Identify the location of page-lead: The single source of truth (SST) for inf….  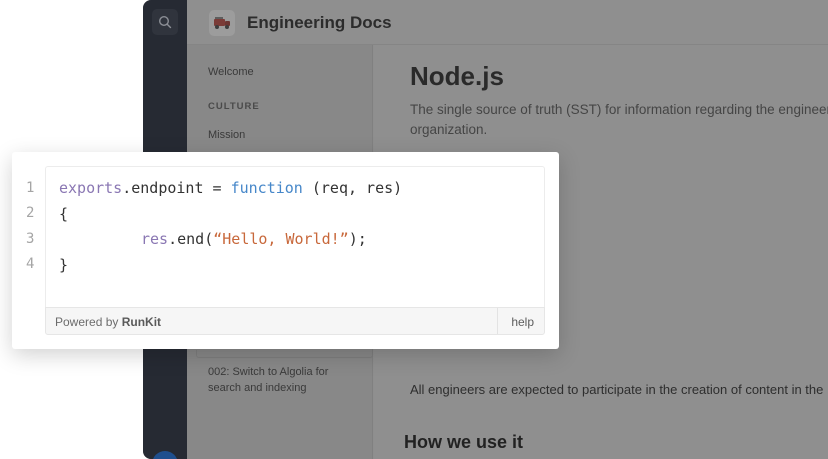
(619, 120).